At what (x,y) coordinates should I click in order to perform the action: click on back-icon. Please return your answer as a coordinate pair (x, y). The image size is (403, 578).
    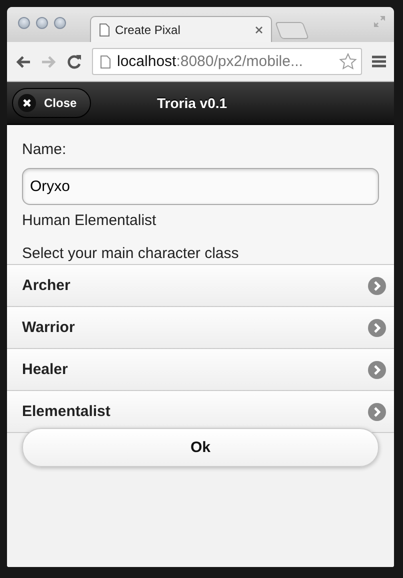
    Looking at the image, I should click on (23, 61).